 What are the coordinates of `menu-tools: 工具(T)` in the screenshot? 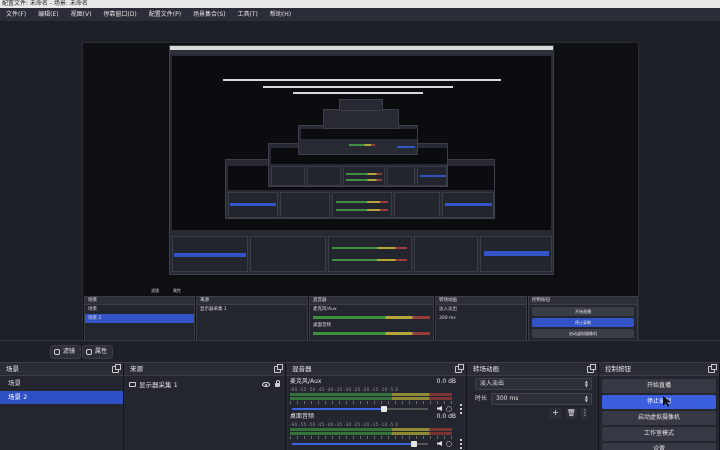 It's located at (248, 14).